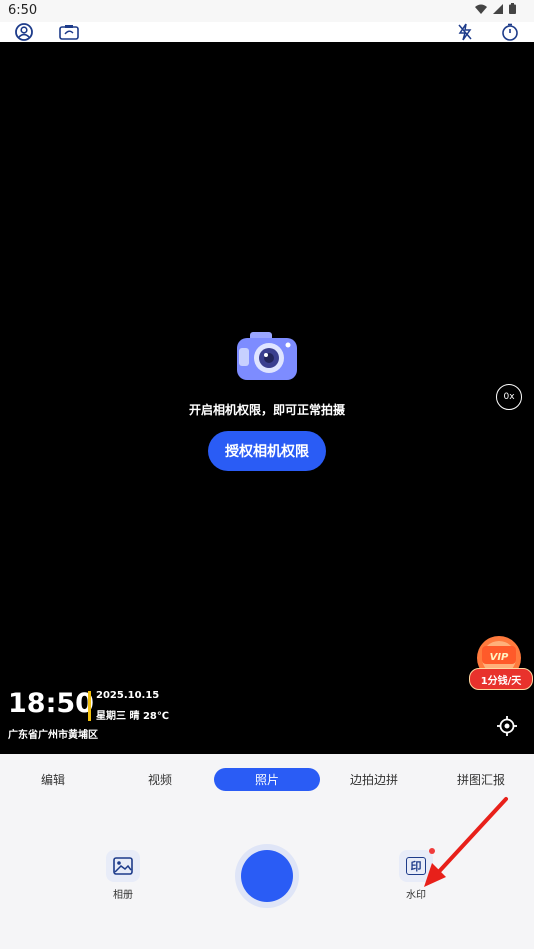  Describe the element at coordinates (507, 726) in the screenshot. I see `locate-icon` at that location.